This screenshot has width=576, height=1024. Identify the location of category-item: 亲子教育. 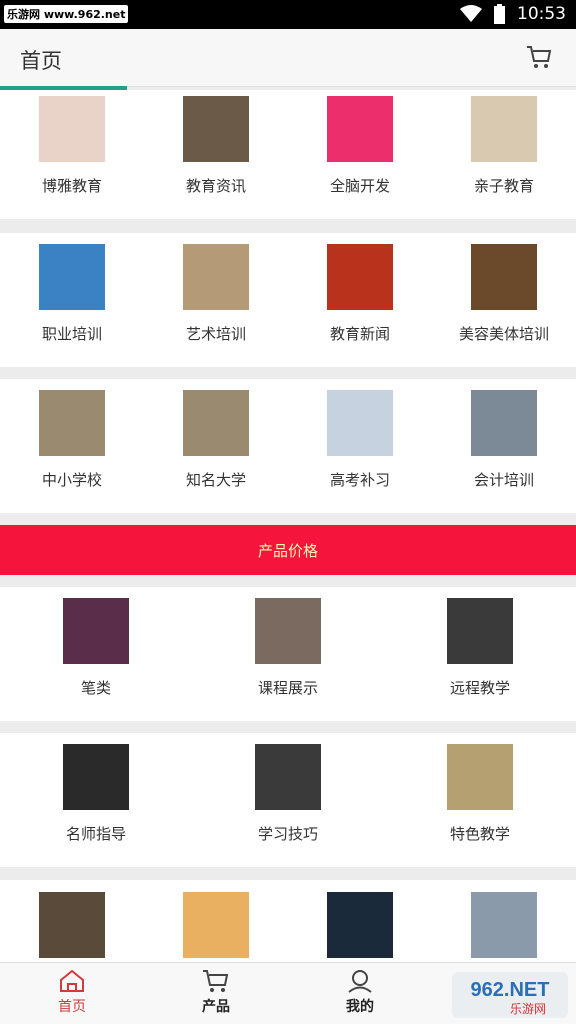
(504, 154).